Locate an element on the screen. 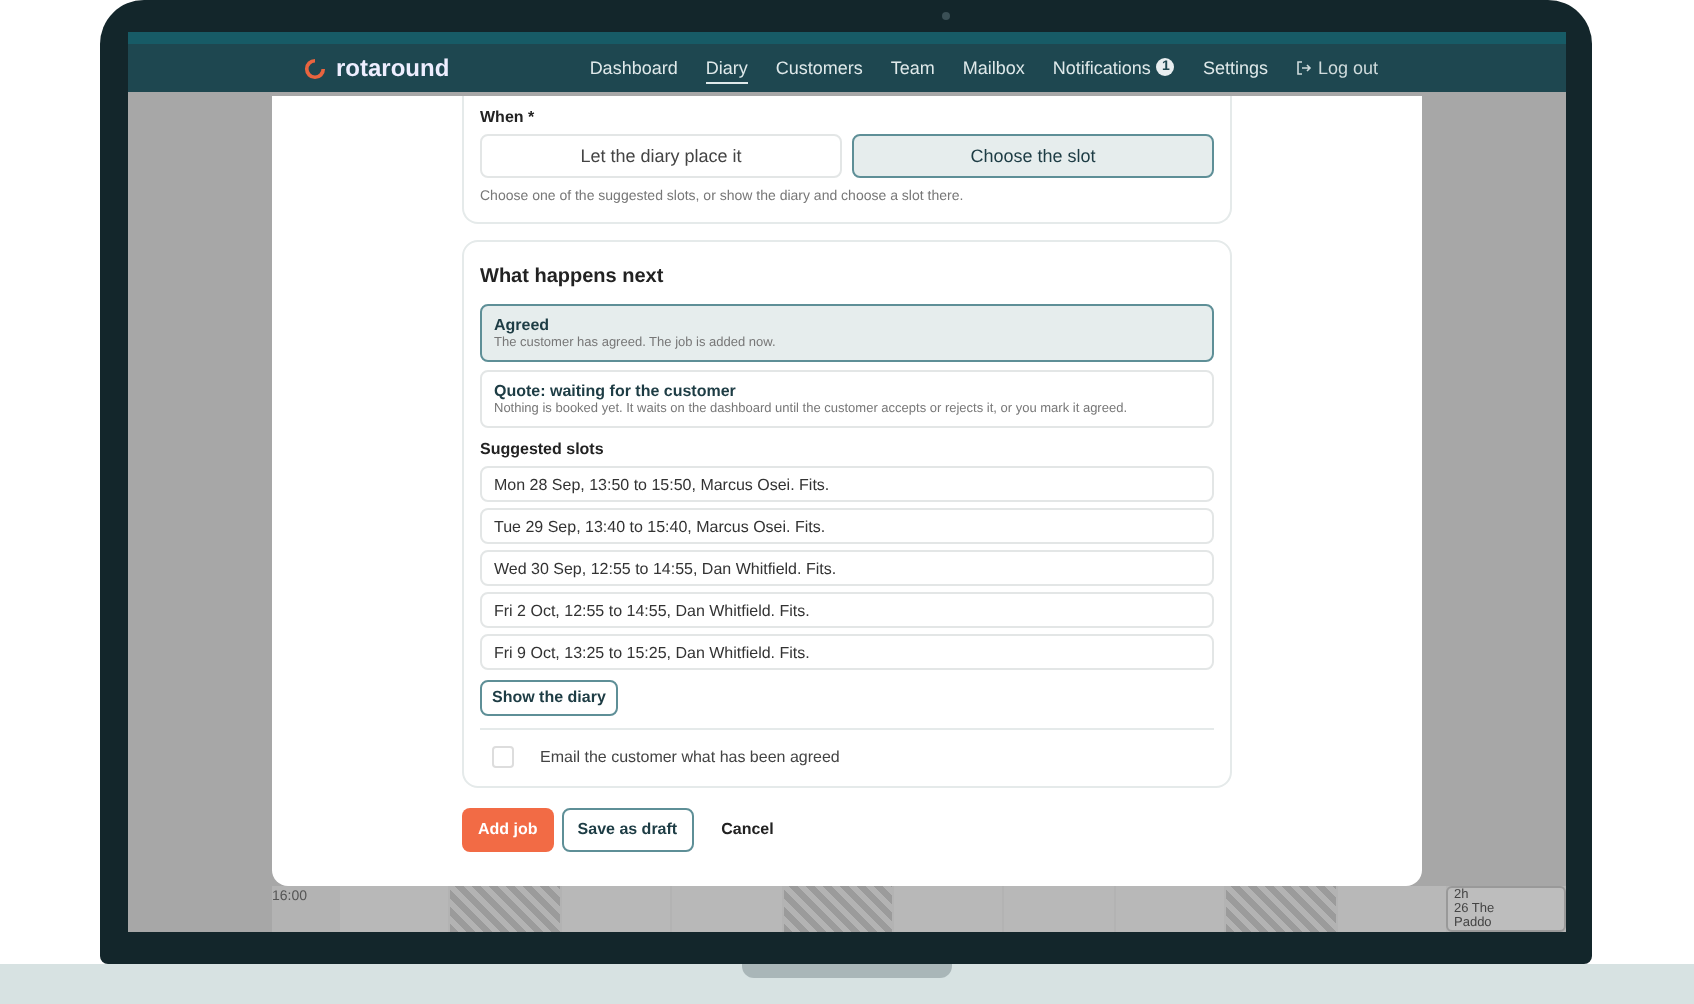 The height and width of the screenshot is (1004, 1694). segment-option: Let the diary place it is located at coordinates (661, 156).